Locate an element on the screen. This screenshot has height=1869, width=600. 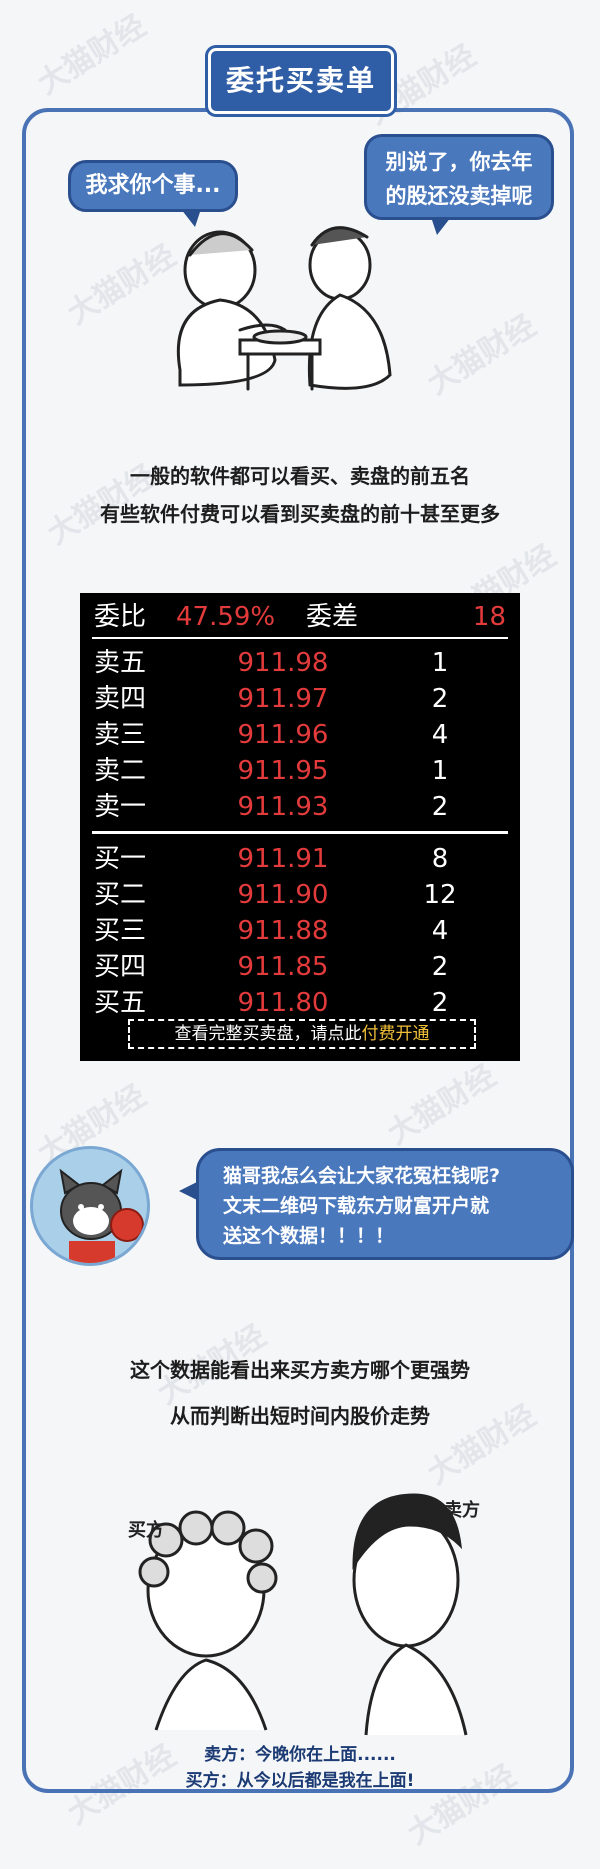
pay-unlock-button: 查看完整买卖盘，请点此付费开通 is located at coordinates (302, 1034).